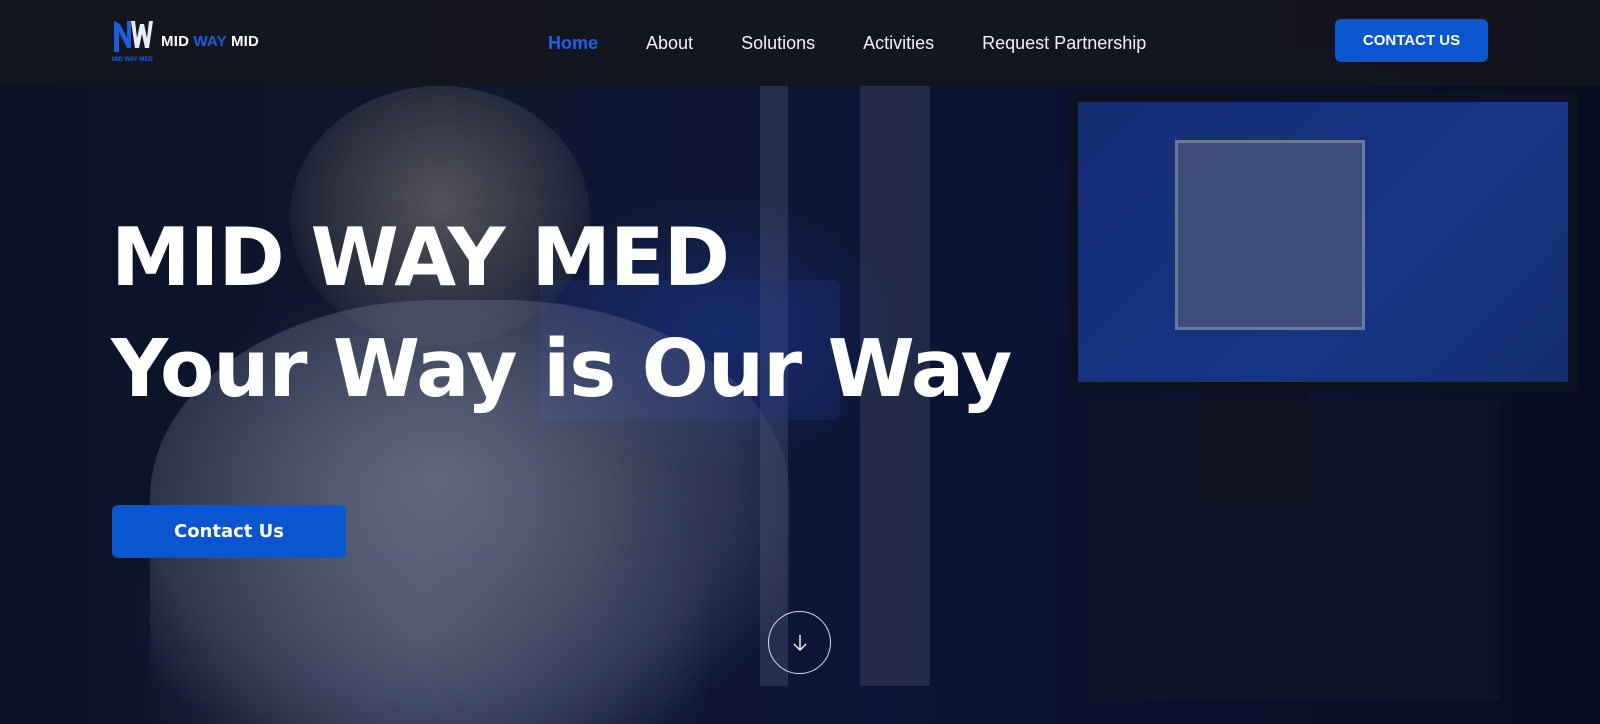  I want to click on scroll-down-button, so click(799, 642).